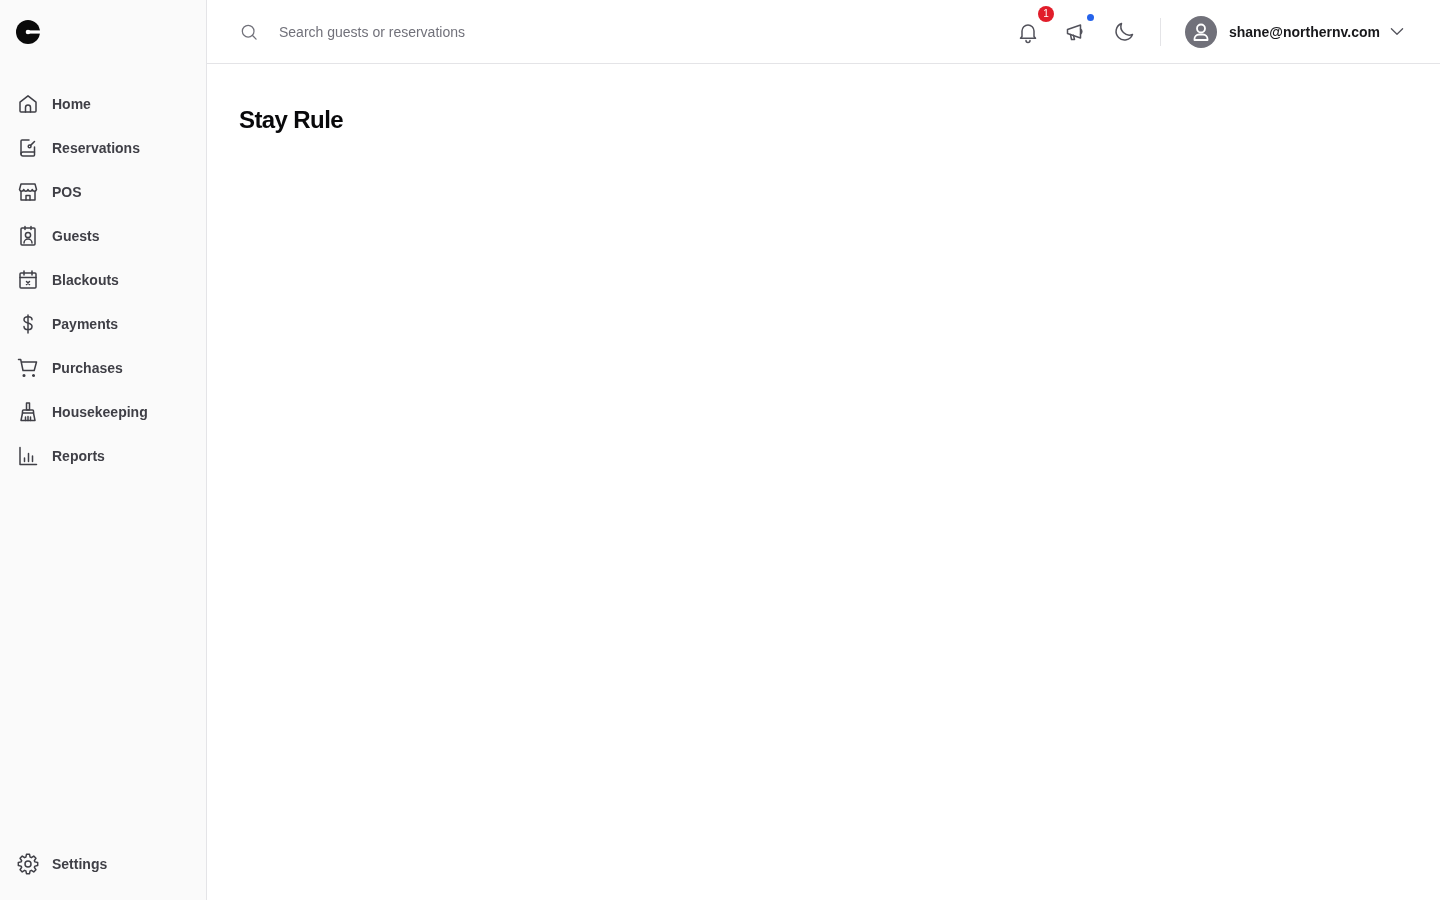 The image size is (1440, 900). I want to click on bar-chart-icon, so click(28, 456).